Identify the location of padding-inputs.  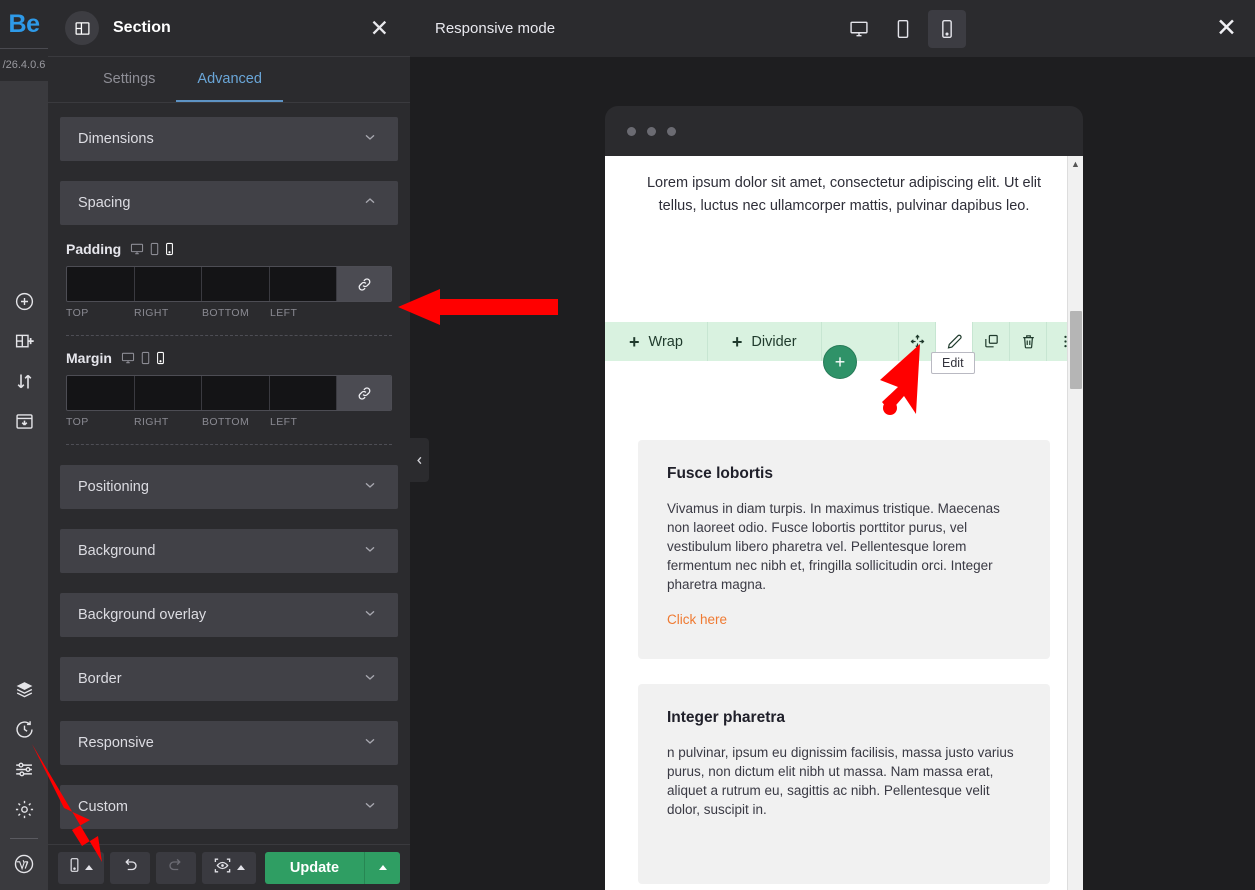
(229, 284).